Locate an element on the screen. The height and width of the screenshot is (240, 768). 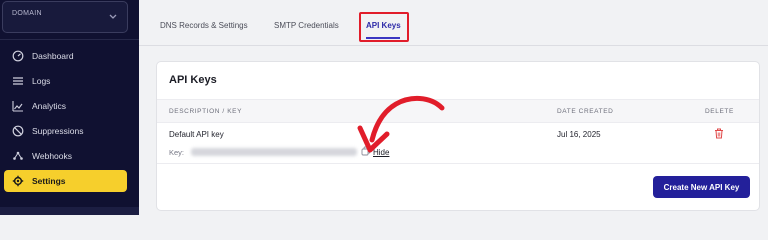
sidebar-item-label: Analytics is located at coordinates (49, 106).